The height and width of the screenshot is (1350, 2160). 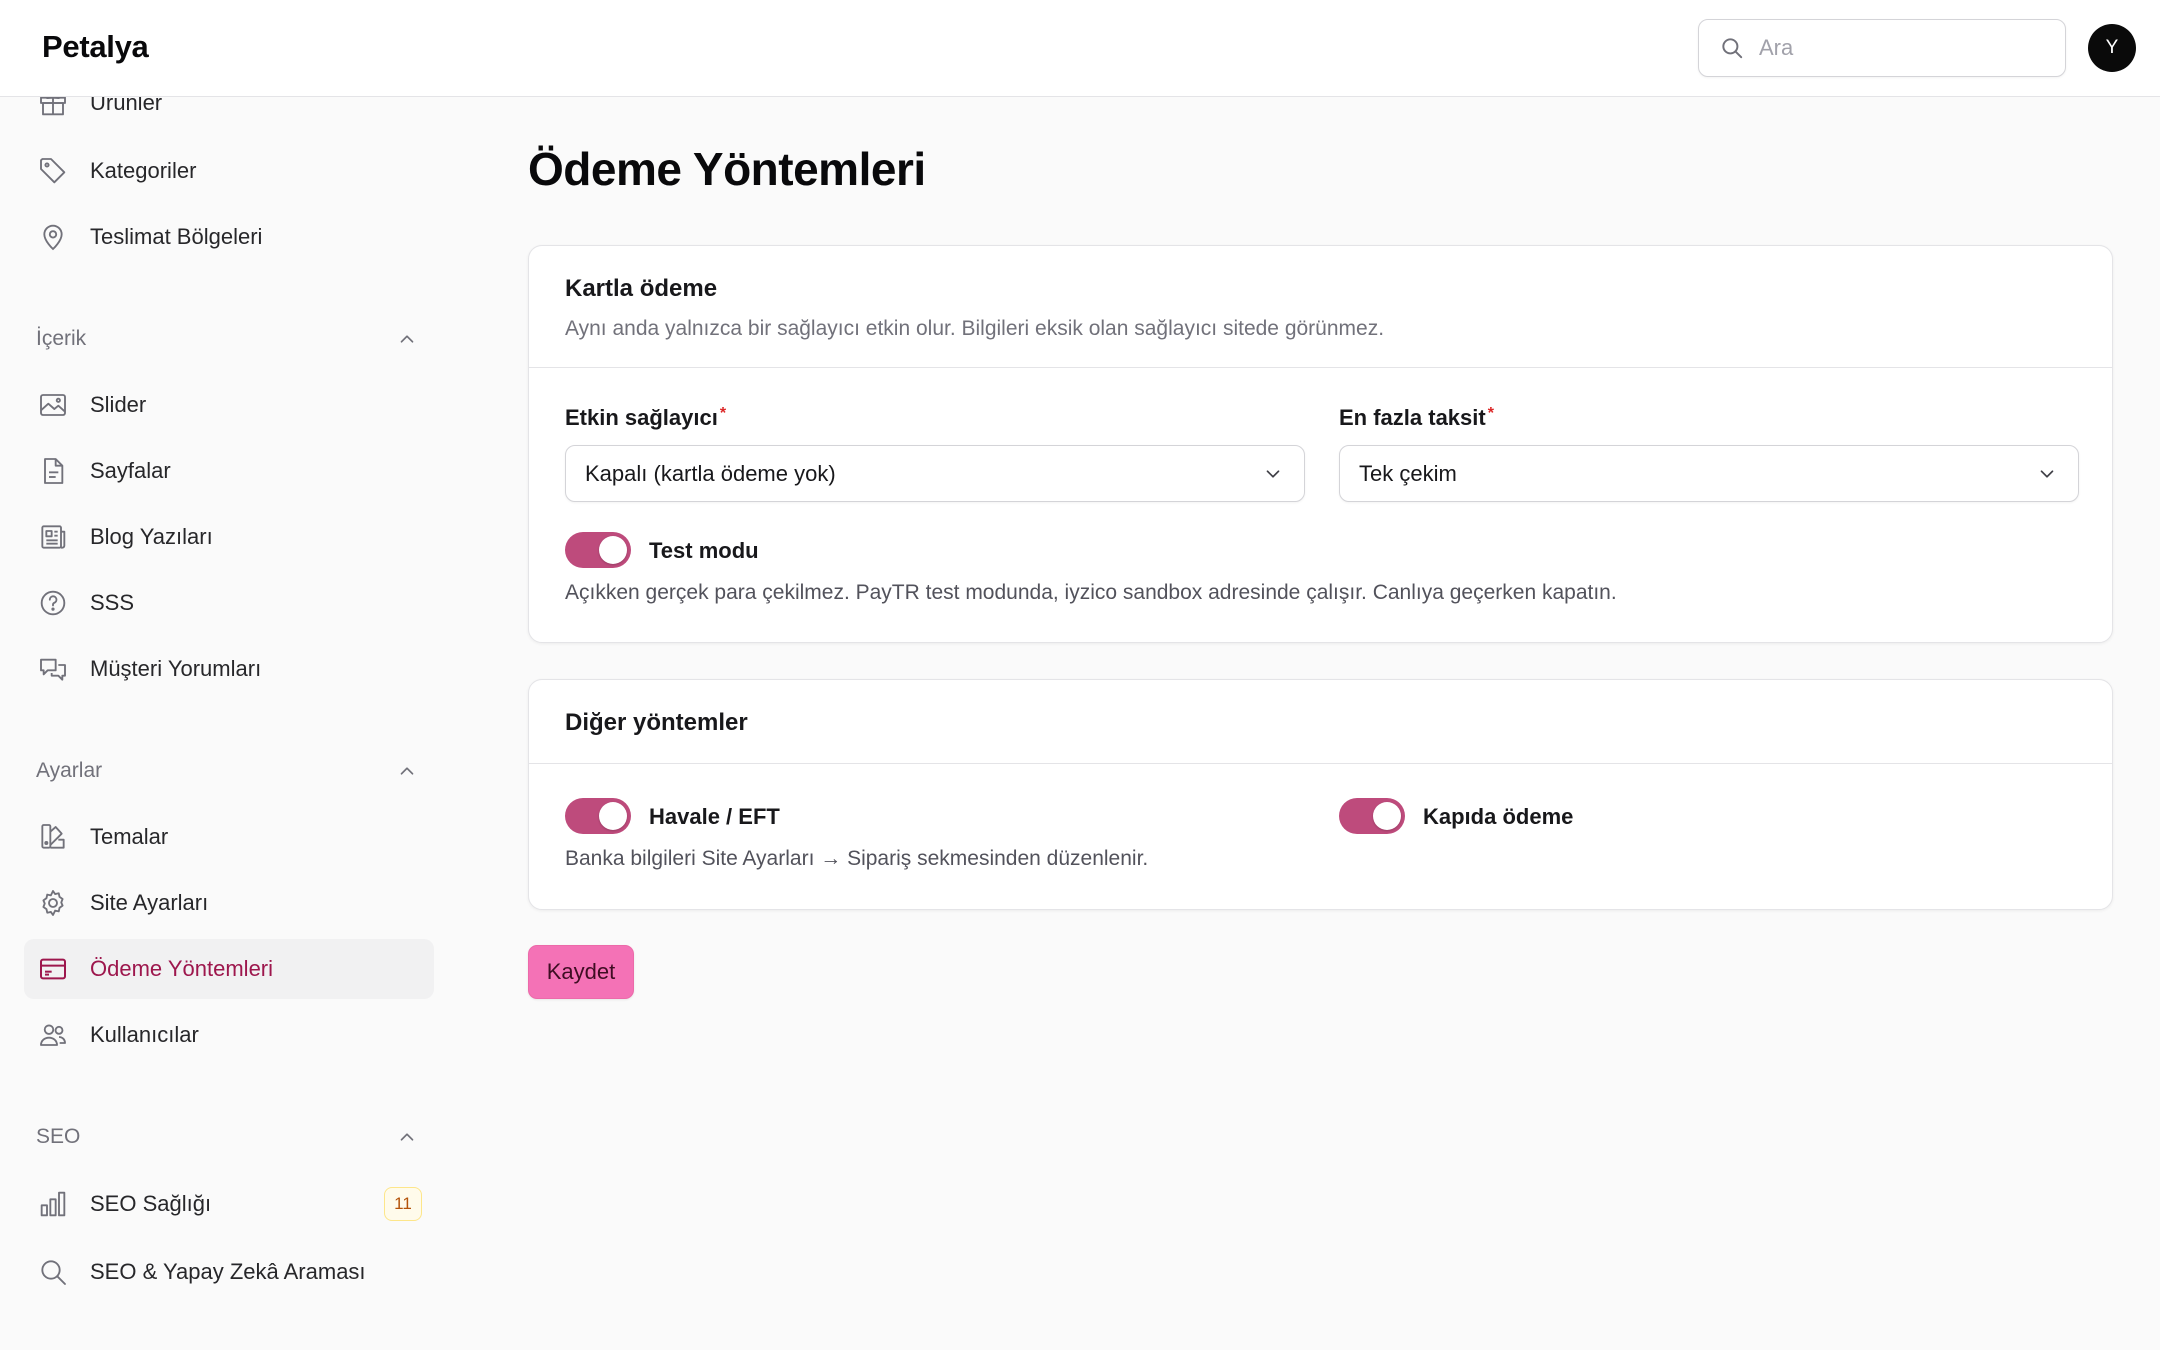 I want to click on card-header: Diğer yöntemler, so click(x=1320, y=722).